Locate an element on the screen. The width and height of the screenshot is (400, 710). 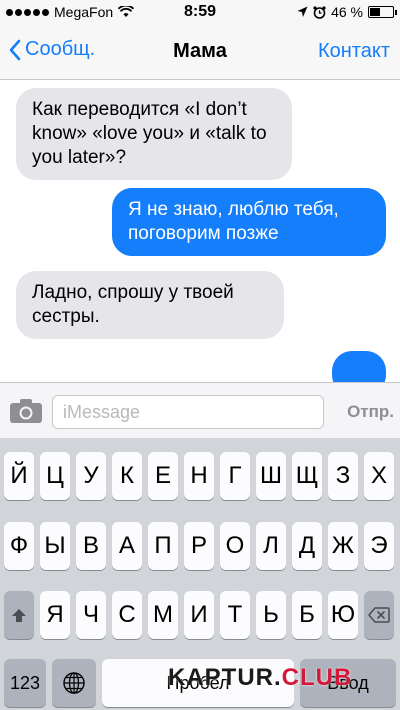
status-right: 46 % is located at coordinates (347, 12).